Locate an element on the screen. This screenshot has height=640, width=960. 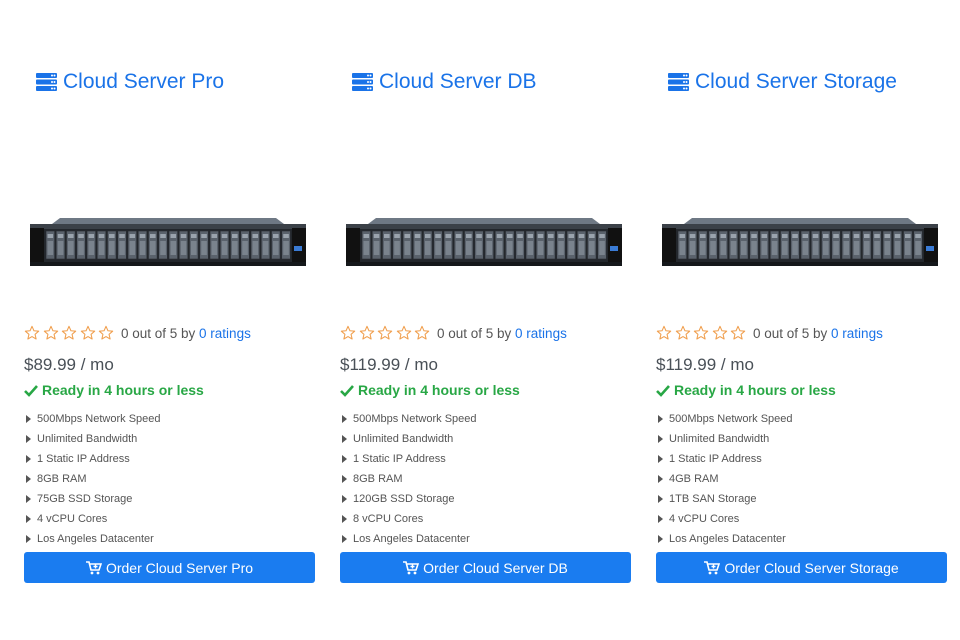
price: $89.99 / mo is located at coordinates (69, 364).